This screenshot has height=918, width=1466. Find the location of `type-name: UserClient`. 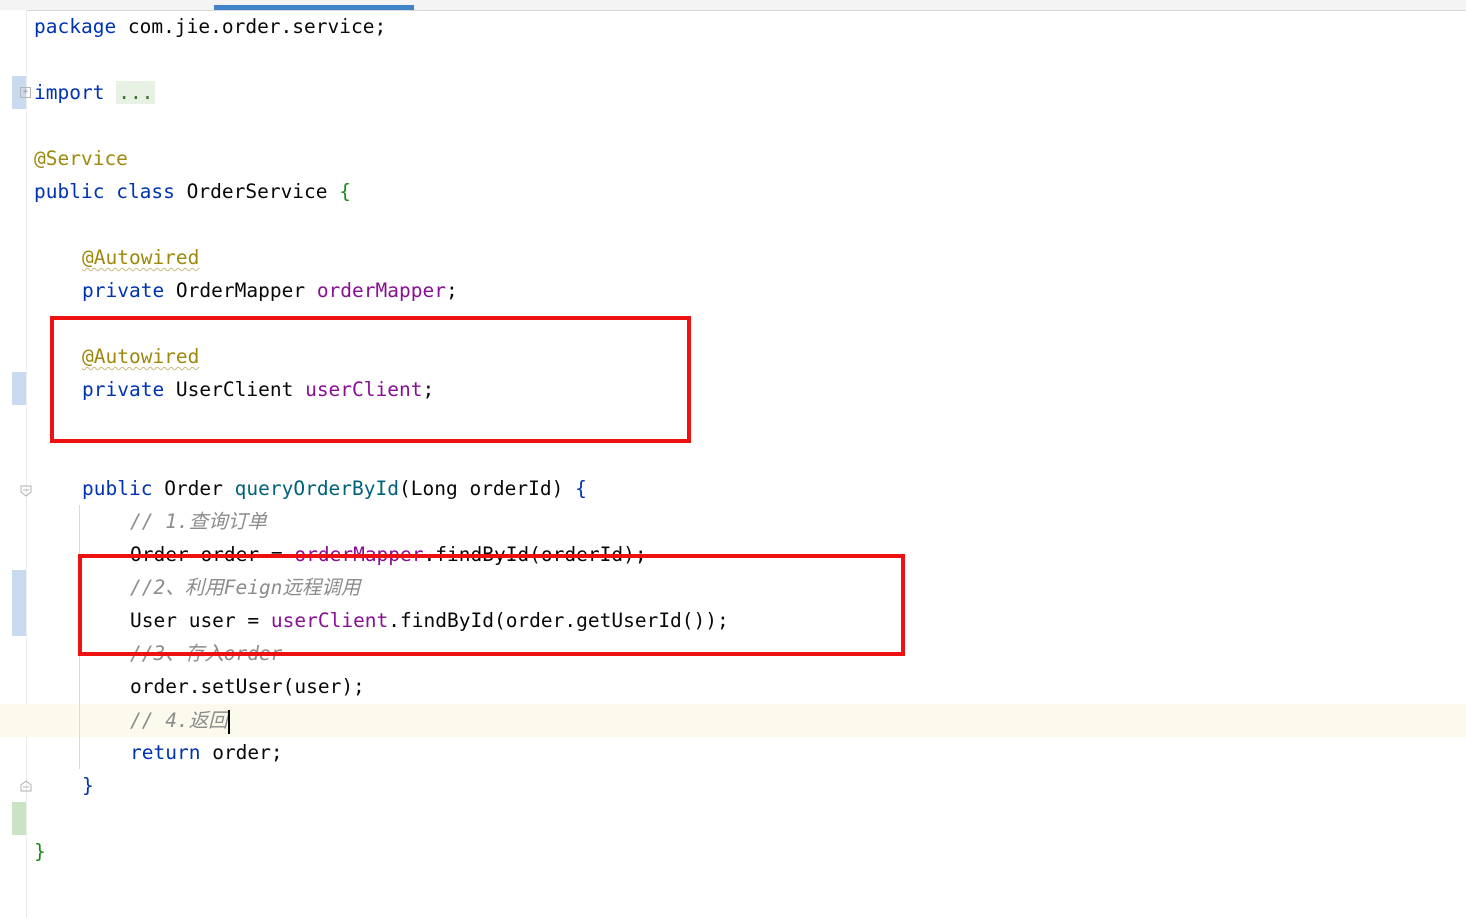

type-name: UserClient is located at coordinates (235, 389).